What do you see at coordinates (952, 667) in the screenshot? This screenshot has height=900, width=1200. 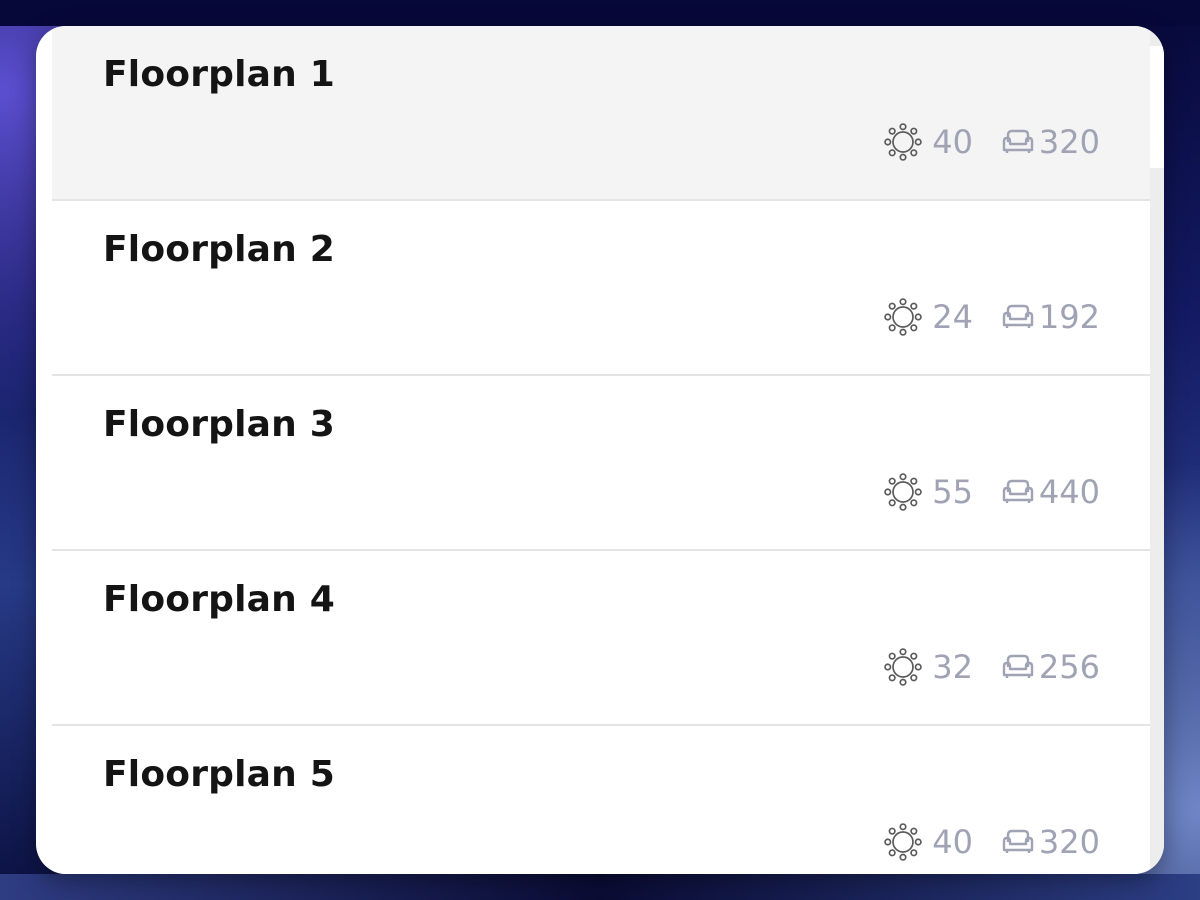 I see `tables-count: 32` at bounding box center [952, 667].